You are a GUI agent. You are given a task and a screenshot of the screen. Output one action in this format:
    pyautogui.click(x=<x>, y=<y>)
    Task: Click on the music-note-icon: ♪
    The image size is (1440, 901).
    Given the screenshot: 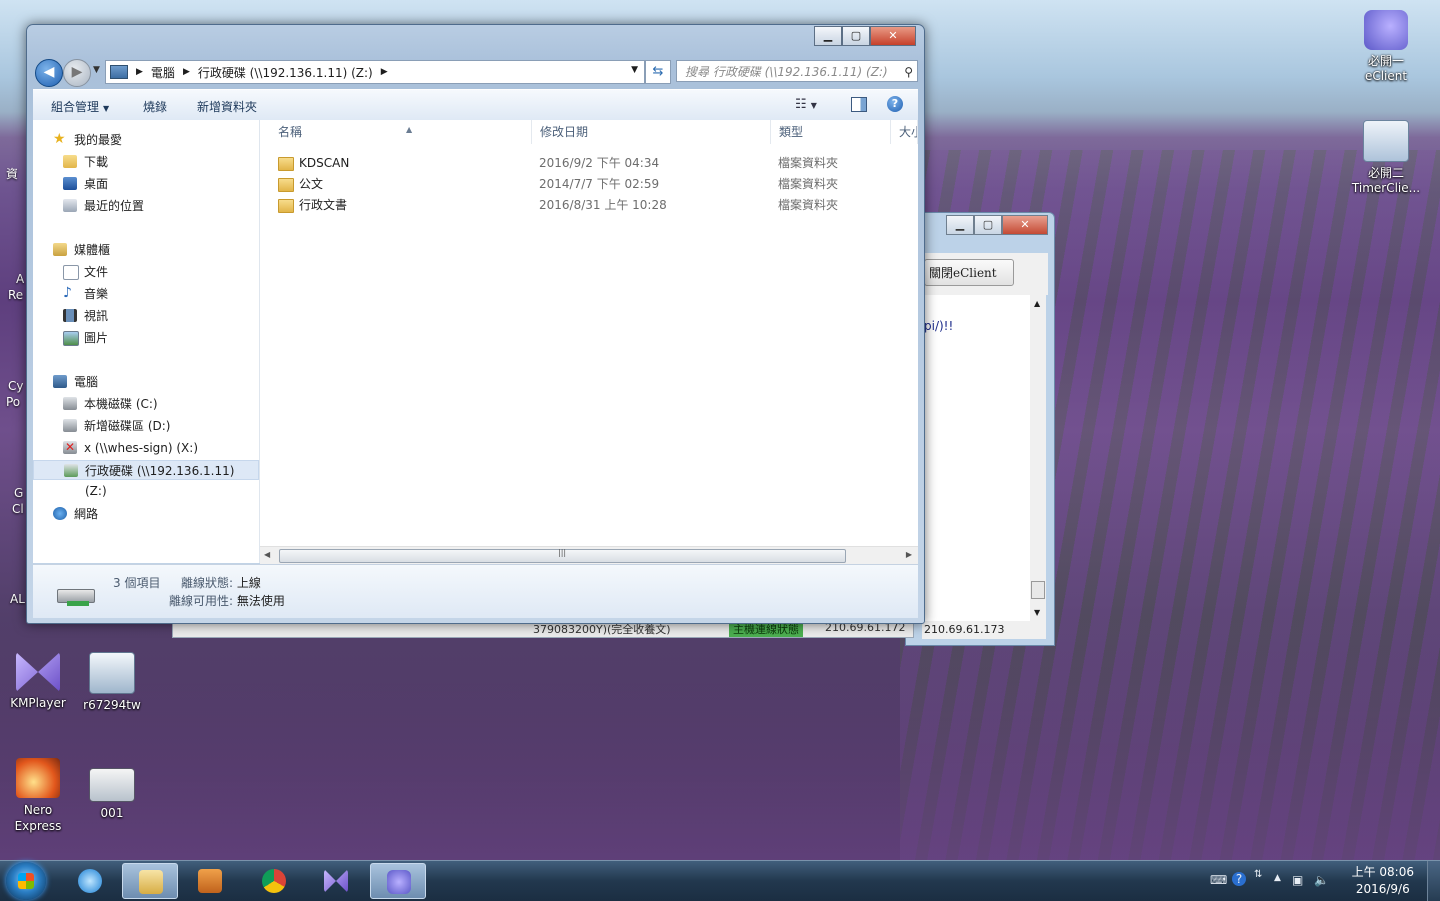 What is the action you would take?
    pyautogui.click(x=67, y=293)
    